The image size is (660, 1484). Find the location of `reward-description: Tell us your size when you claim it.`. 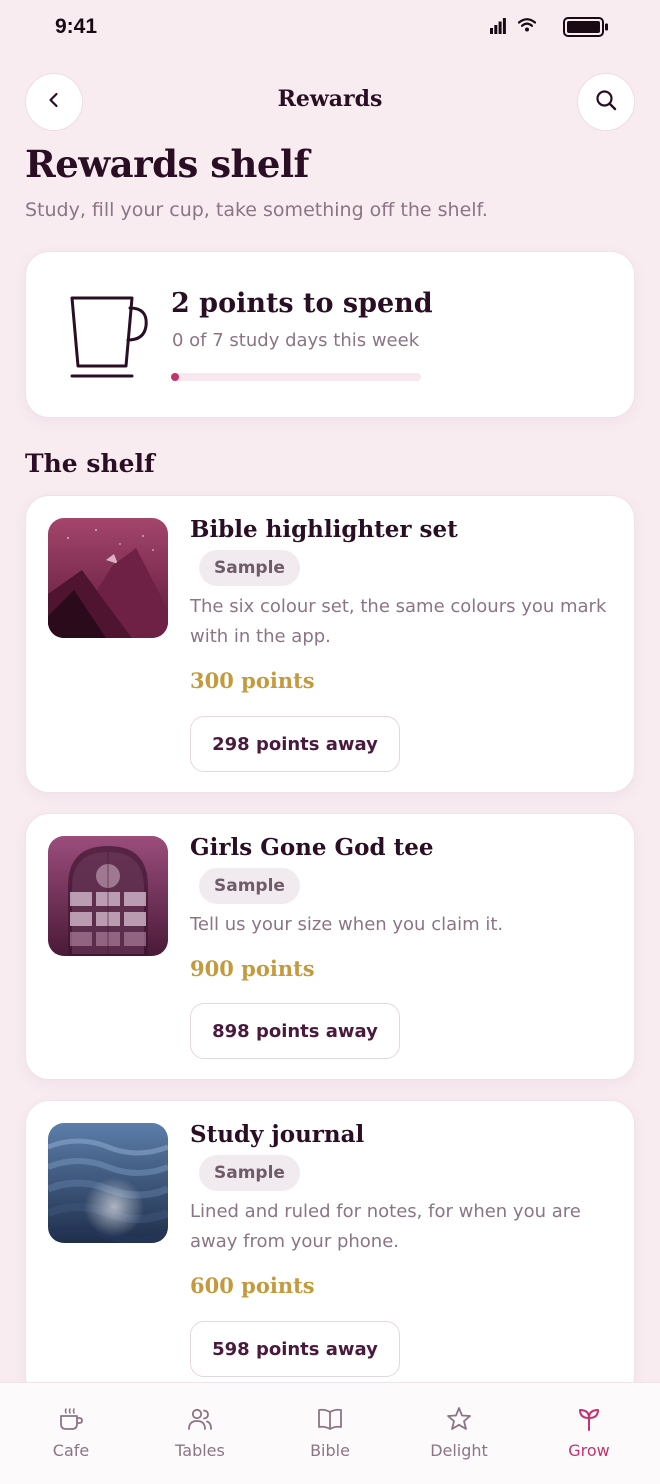

reward-description: Tell us your size when you claim it. is located at coordinates (347, 924).